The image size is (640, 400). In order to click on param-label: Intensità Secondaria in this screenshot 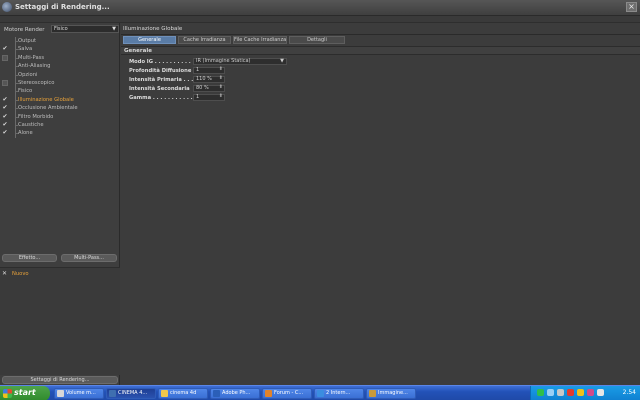, I will do `click(159, 89)`.